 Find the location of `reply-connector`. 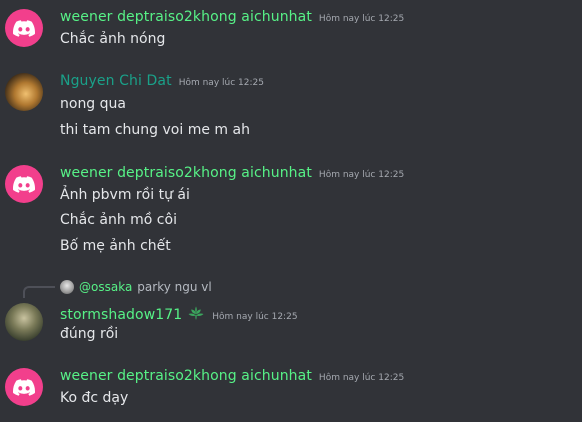

reply-connector is located at coordinates (39, 292).